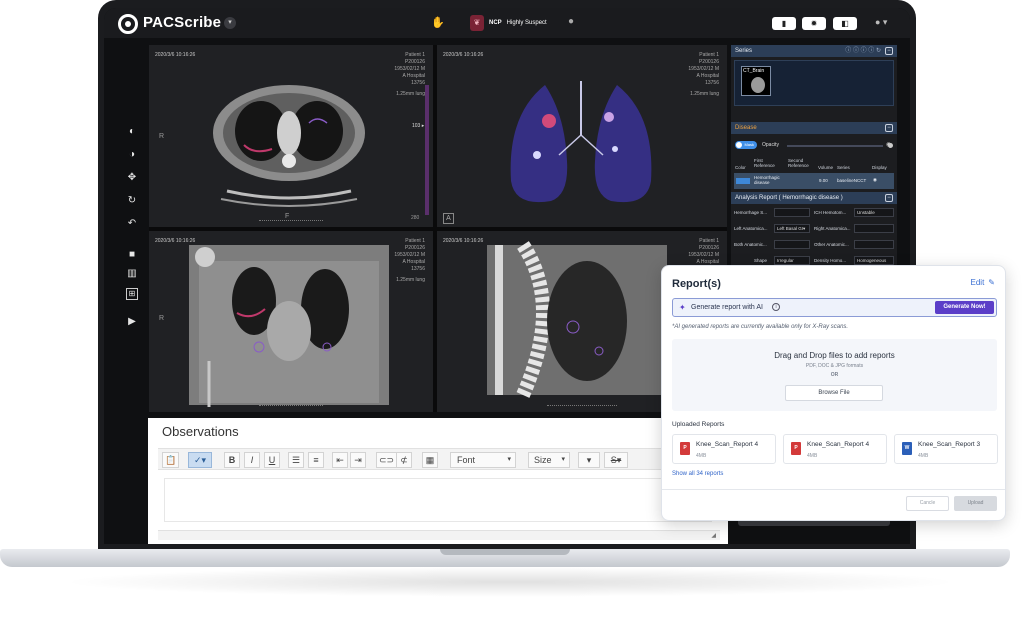 The image size is (1024, 623). I want to click on viewport-date: 2020/3/6 10:16:26, so click(463, 241).